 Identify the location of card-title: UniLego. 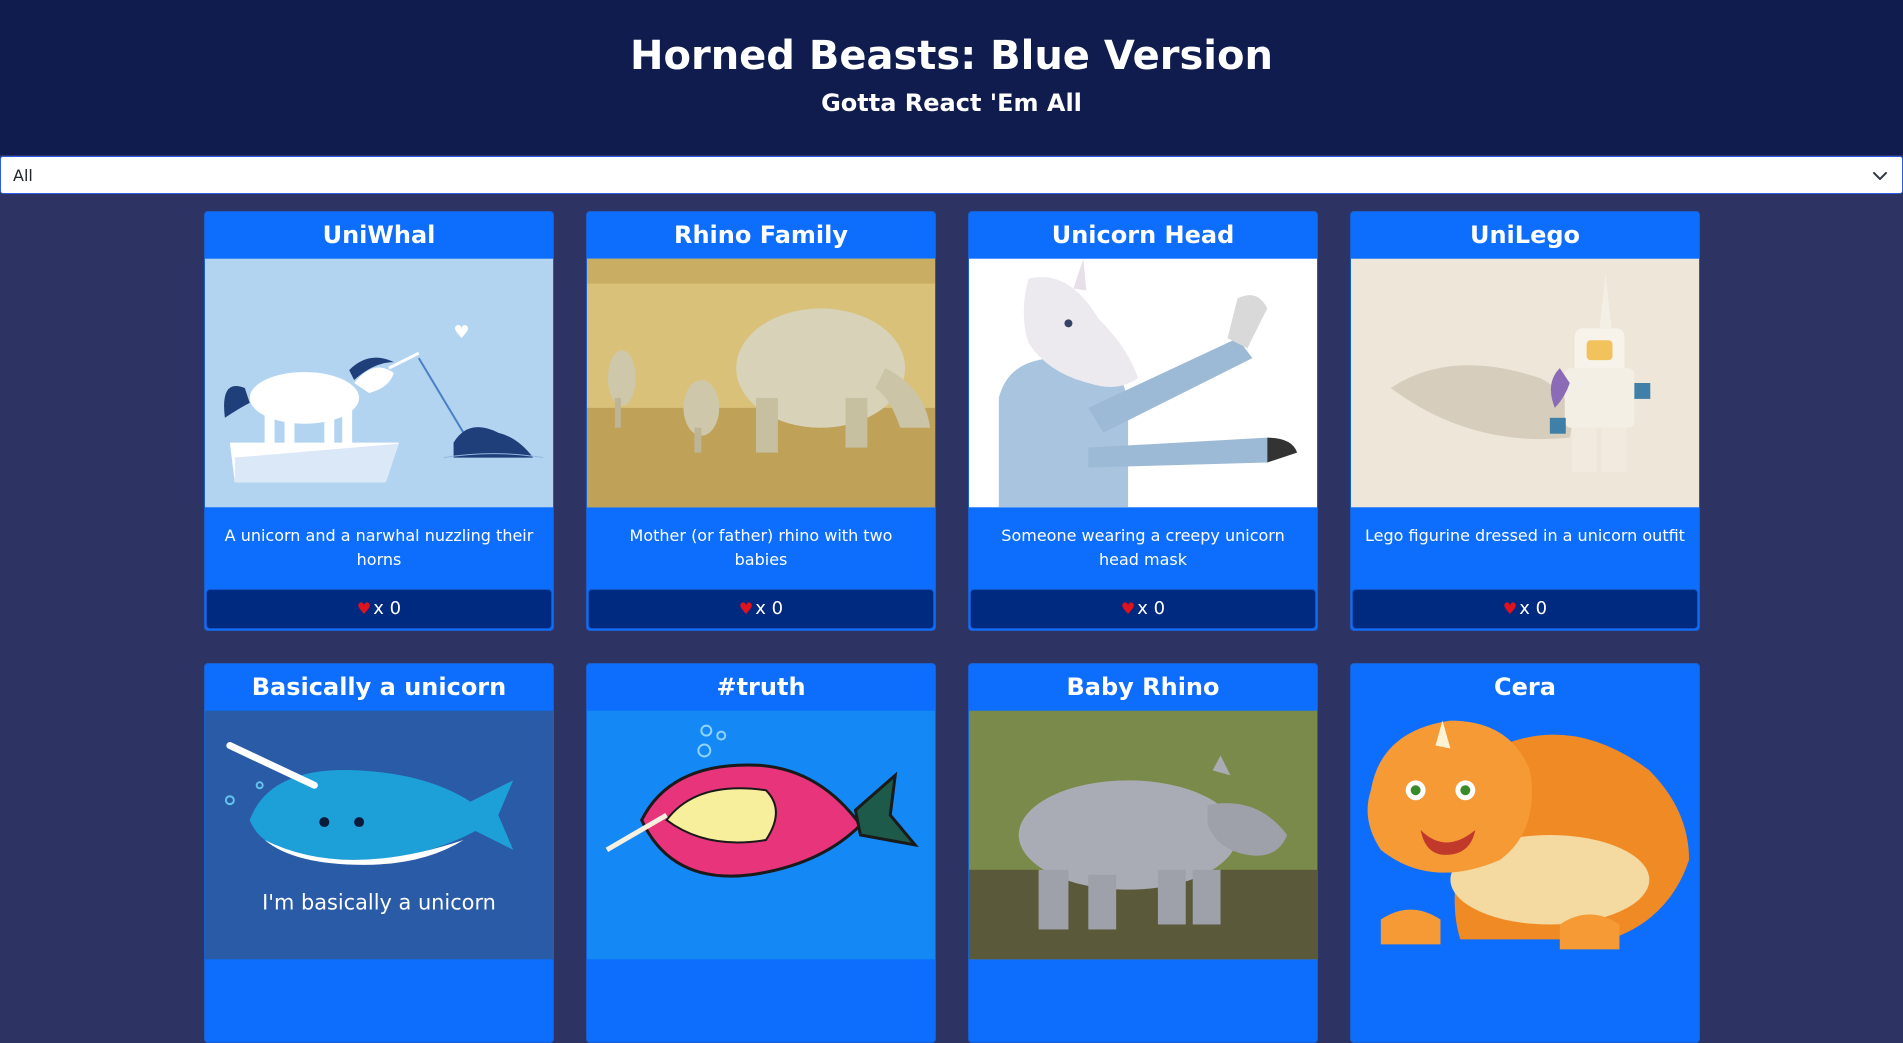
(1525, 235).